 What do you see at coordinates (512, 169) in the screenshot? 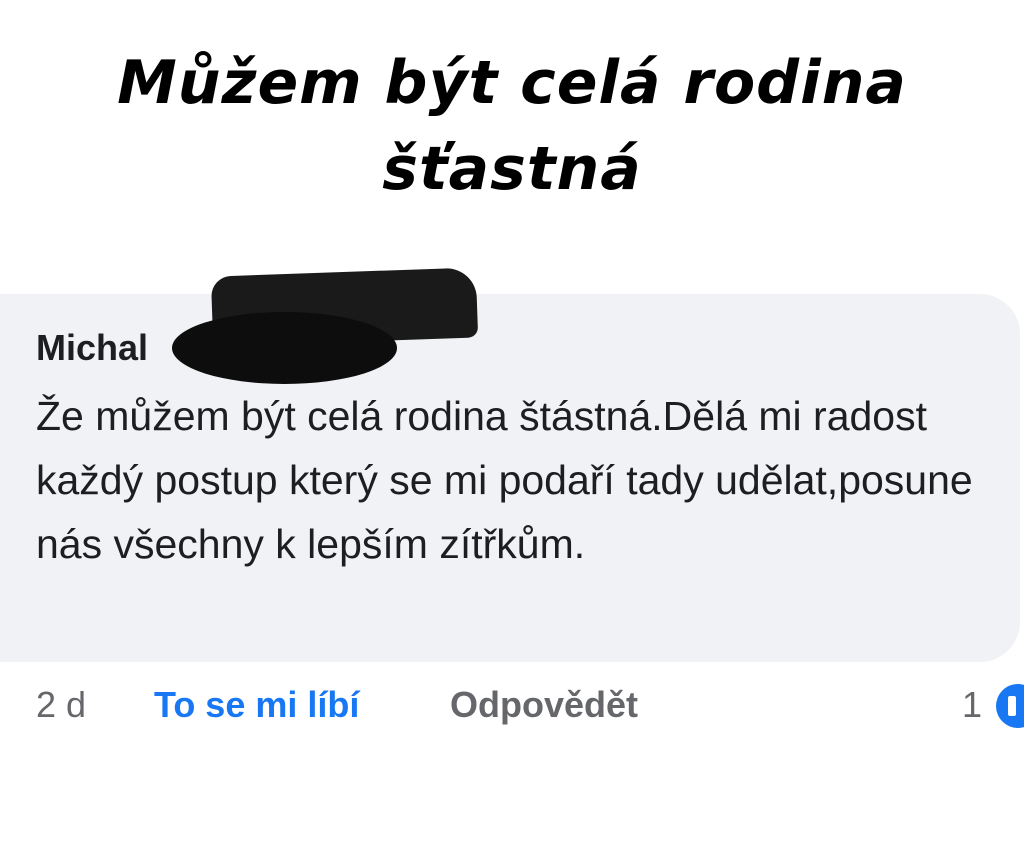
I see `headline-line-2: šťastná` at bounding box center [512, 169].